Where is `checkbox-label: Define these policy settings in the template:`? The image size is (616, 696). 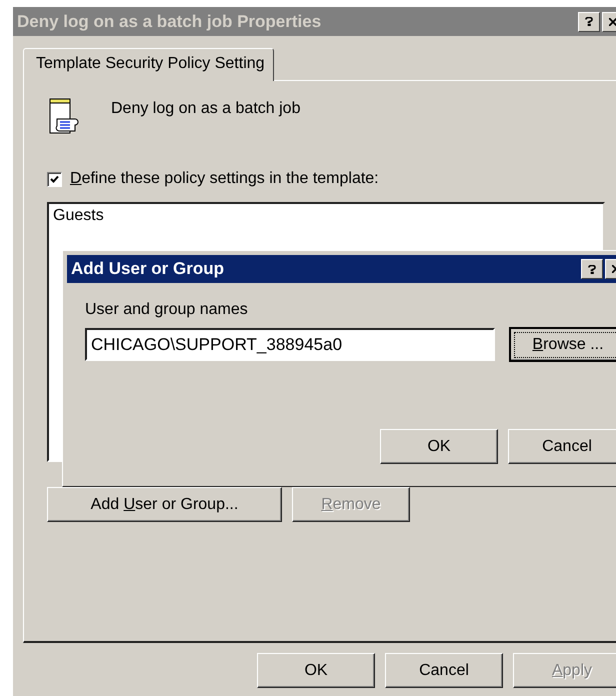
checkbox-label: Define these policy settings in the template: is located at coordinates (224, 179).